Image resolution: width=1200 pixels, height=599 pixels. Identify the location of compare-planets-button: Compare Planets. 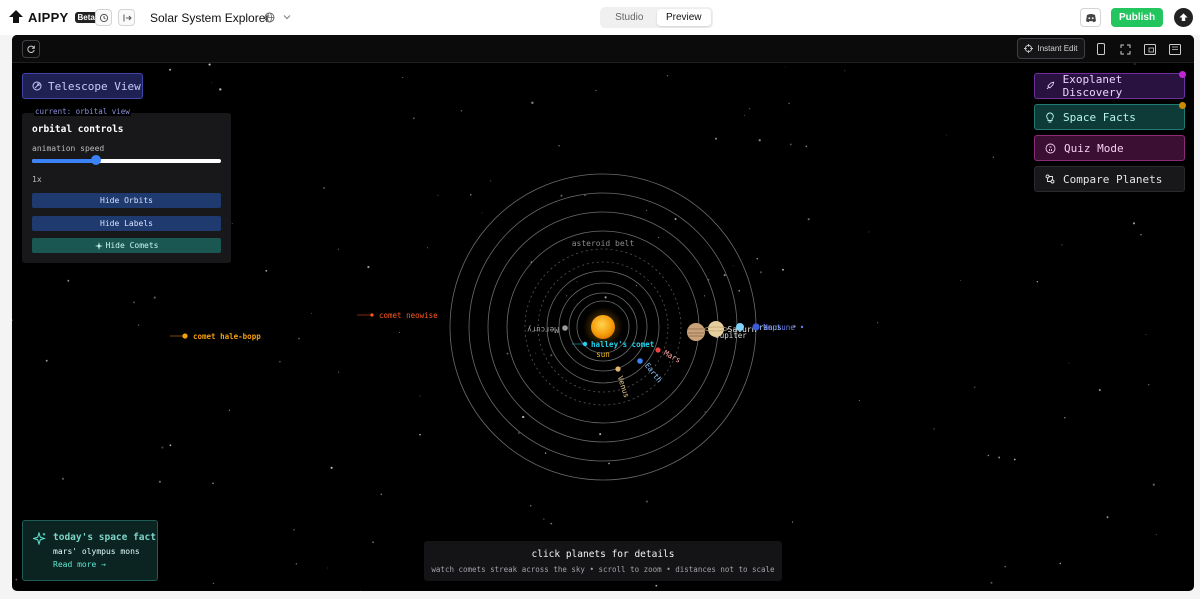
(1109, 179).